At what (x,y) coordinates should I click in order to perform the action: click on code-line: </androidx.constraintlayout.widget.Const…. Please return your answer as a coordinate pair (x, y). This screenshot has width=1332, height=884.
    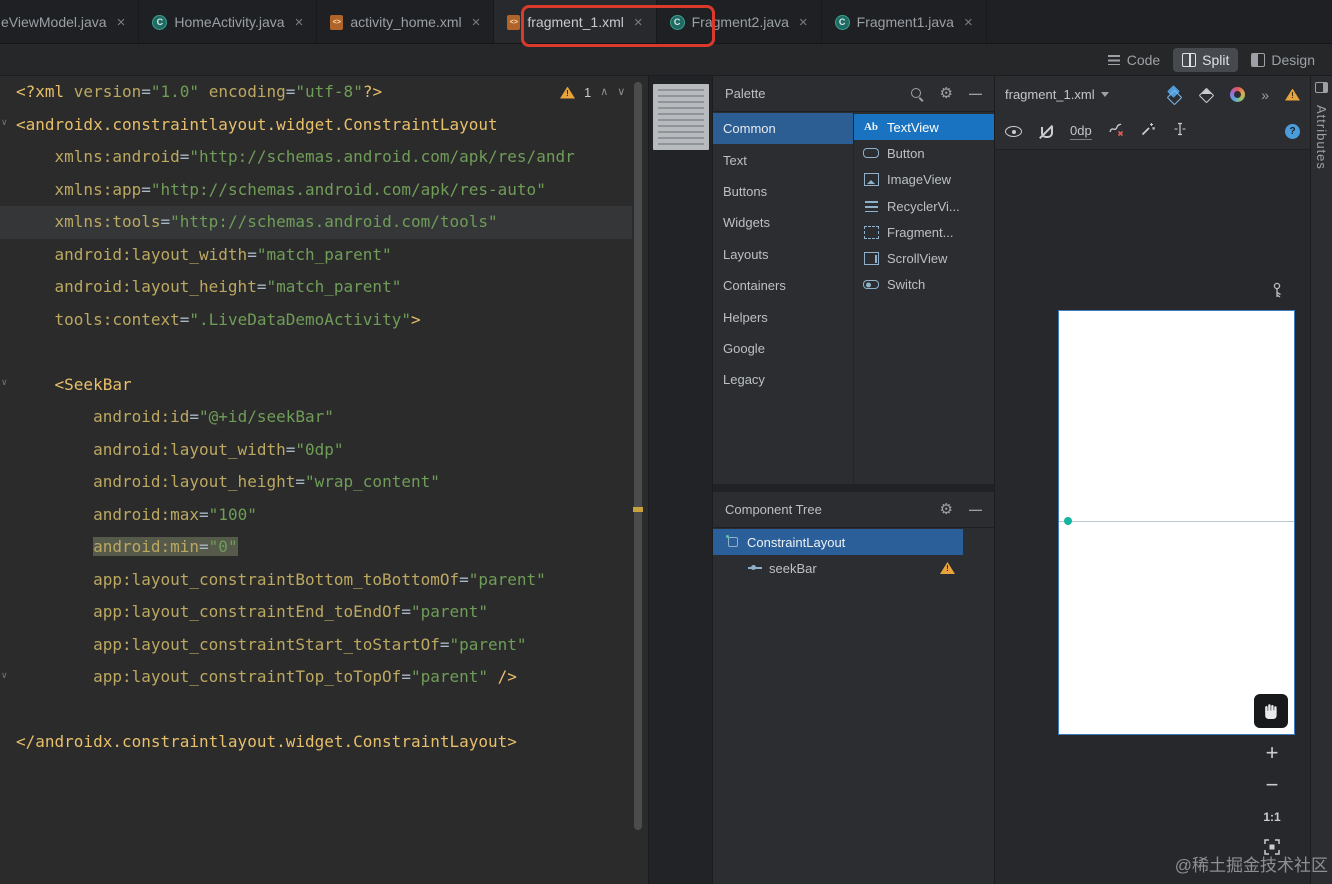
    Looking at the image, I should click on (266, 741).